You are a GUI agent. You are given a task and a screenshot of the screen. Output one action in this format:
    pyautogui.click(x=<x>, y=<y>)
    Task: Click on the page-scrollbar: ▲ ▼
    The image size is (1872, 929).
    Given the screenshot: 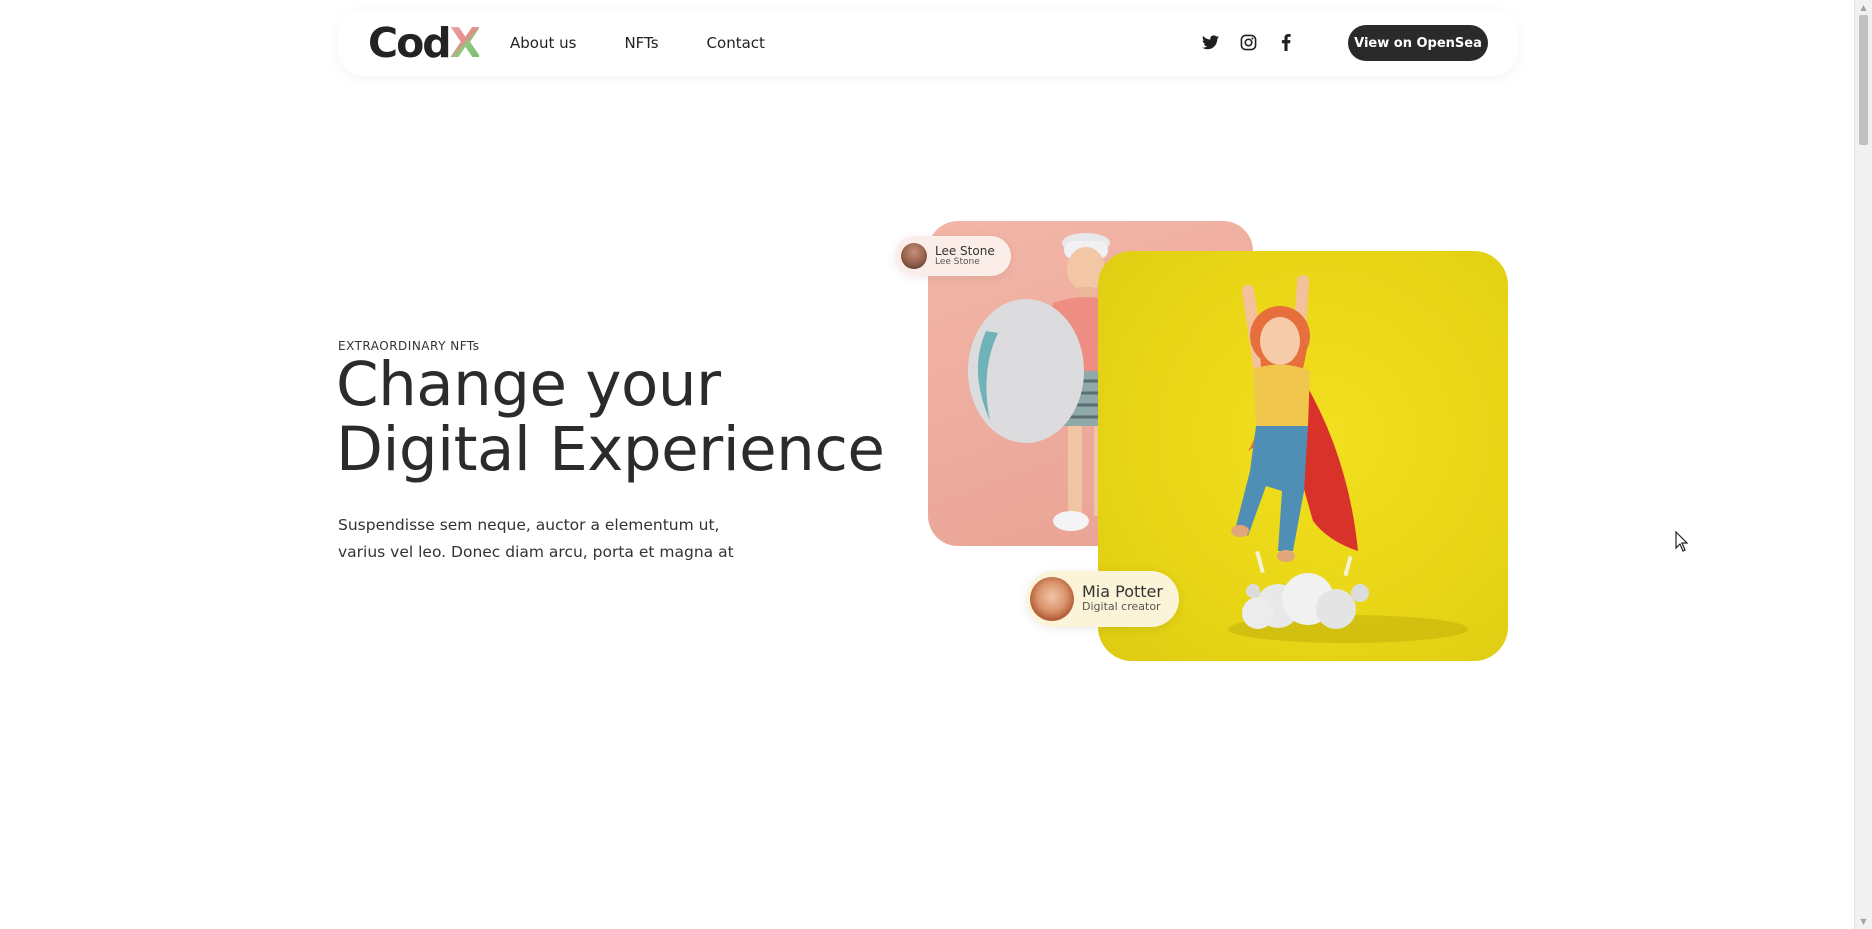 What is the action you would take?
    pyautogui.click(x=1863, y=464)
    